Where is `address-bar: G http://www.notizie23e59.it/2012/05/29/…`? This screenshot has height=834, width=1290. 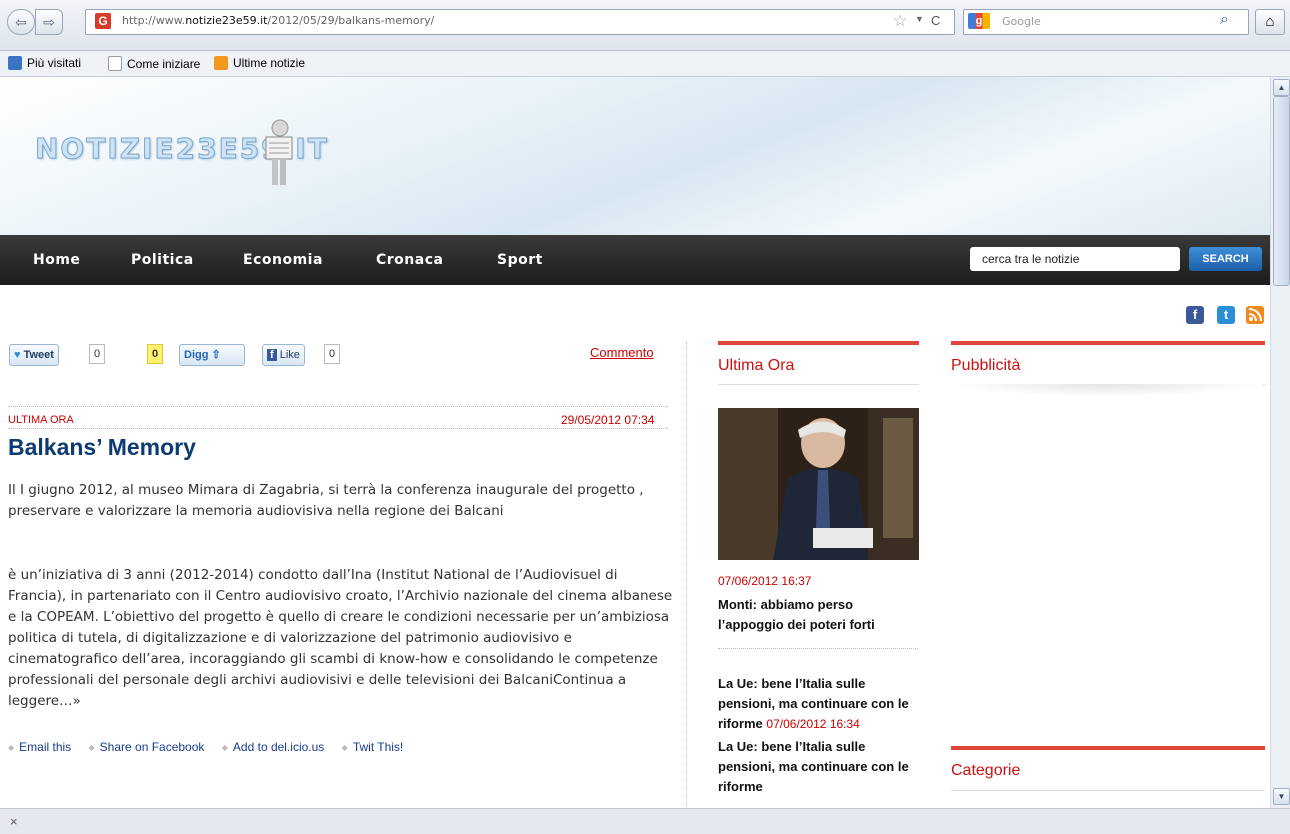 address-bar: G http://www.notizie23e59.it/2012/05/29/… is located at coordinates (520, 22).